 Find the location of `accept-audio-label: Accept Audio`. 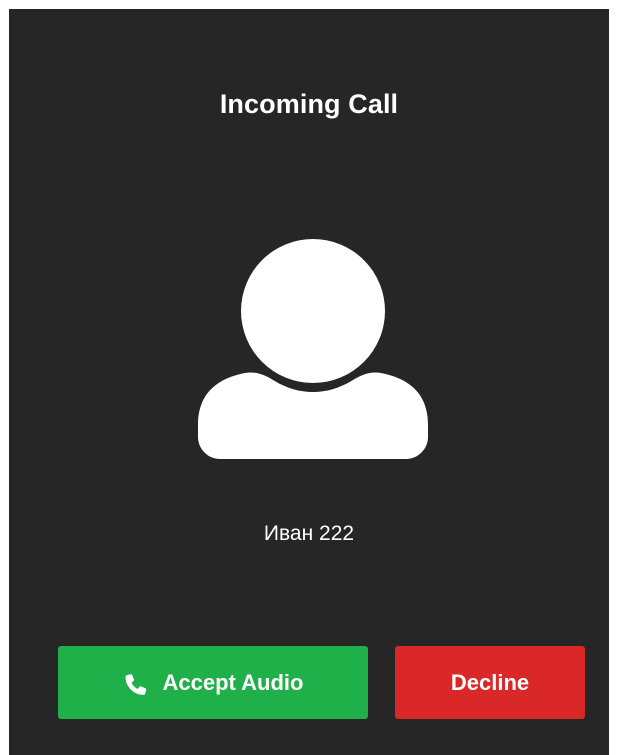

accept-audio-label: Accept Audio is located at coordinates (233, 682).